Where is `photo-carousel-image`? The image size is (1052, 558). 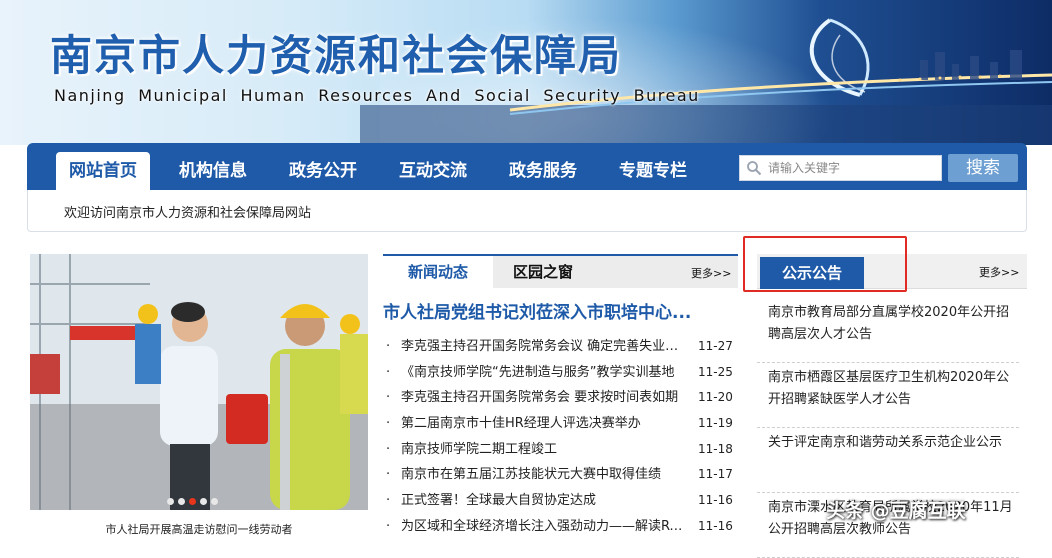
photo-carousel-image is located at coordinates (199, 382).